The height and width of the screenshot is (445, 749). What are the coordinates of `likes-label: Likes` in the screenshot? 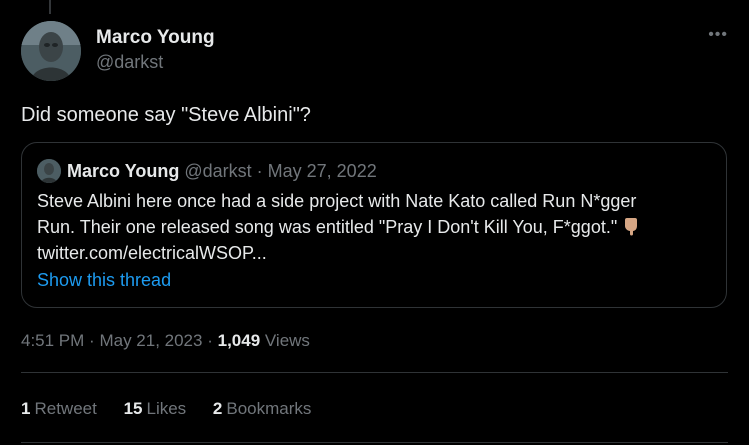 It's located at (166, 408).